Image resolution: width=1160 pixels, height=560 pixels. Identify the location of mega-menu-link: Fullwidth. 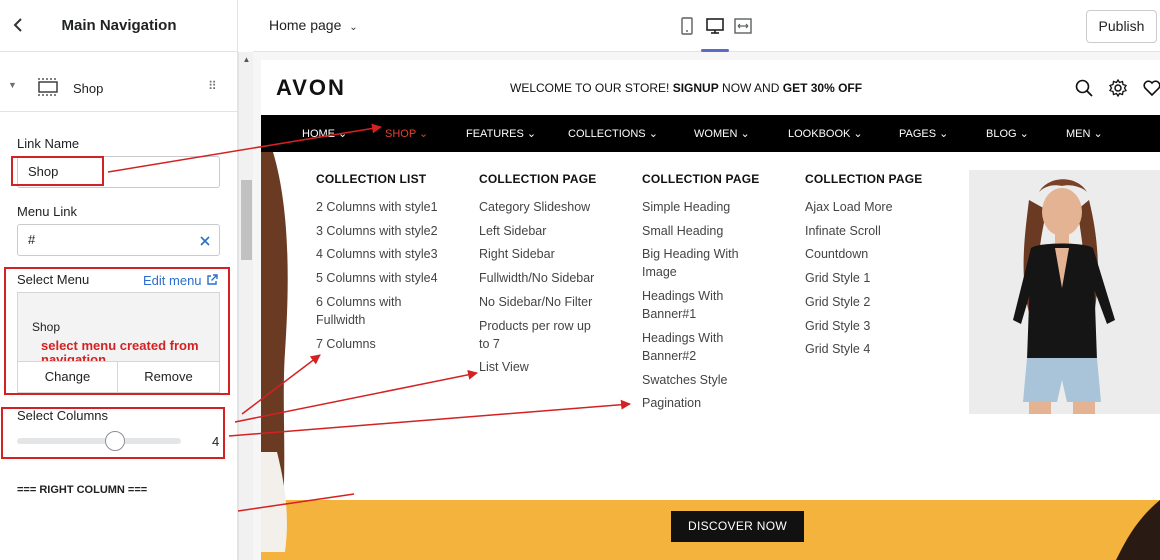
(340, 320).